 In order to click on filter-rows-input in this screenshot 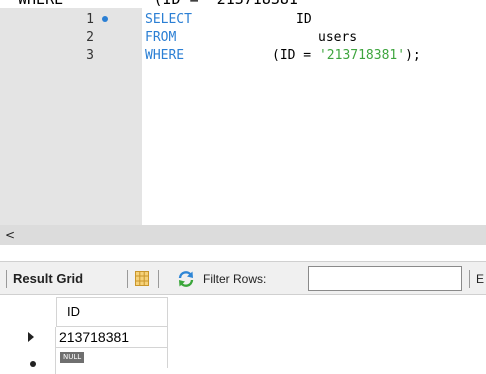, I will do `click(385, 278)`.